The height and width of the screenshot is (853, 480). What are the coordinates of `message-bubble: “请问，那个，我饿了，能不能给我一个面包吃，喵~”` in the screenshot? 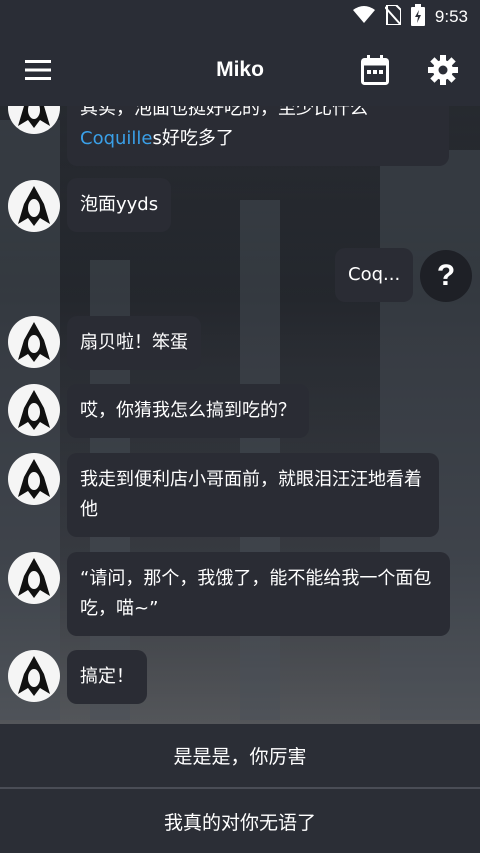 It's located at (258, 594).